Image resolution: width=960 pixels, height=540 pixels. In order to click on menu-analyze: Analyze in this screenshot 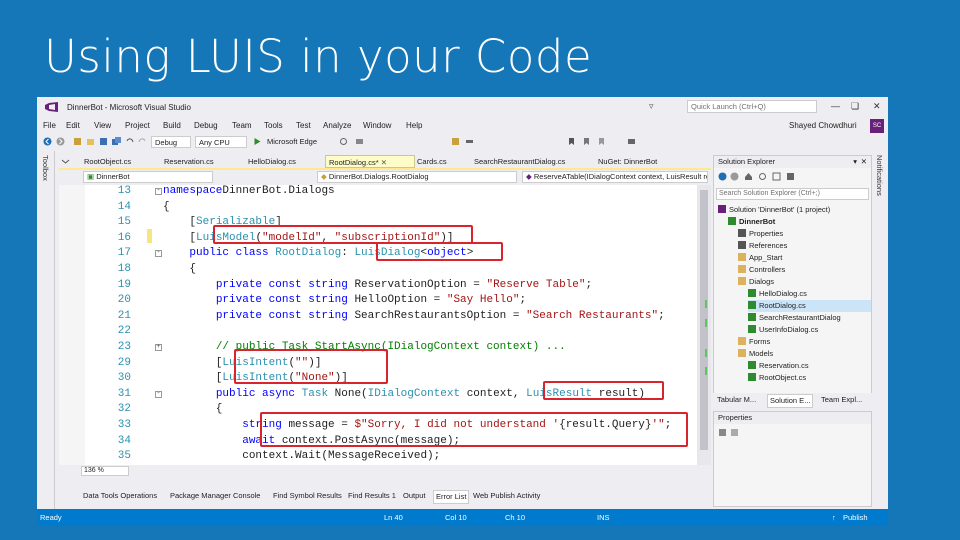, I will do `click(337, 125)`.